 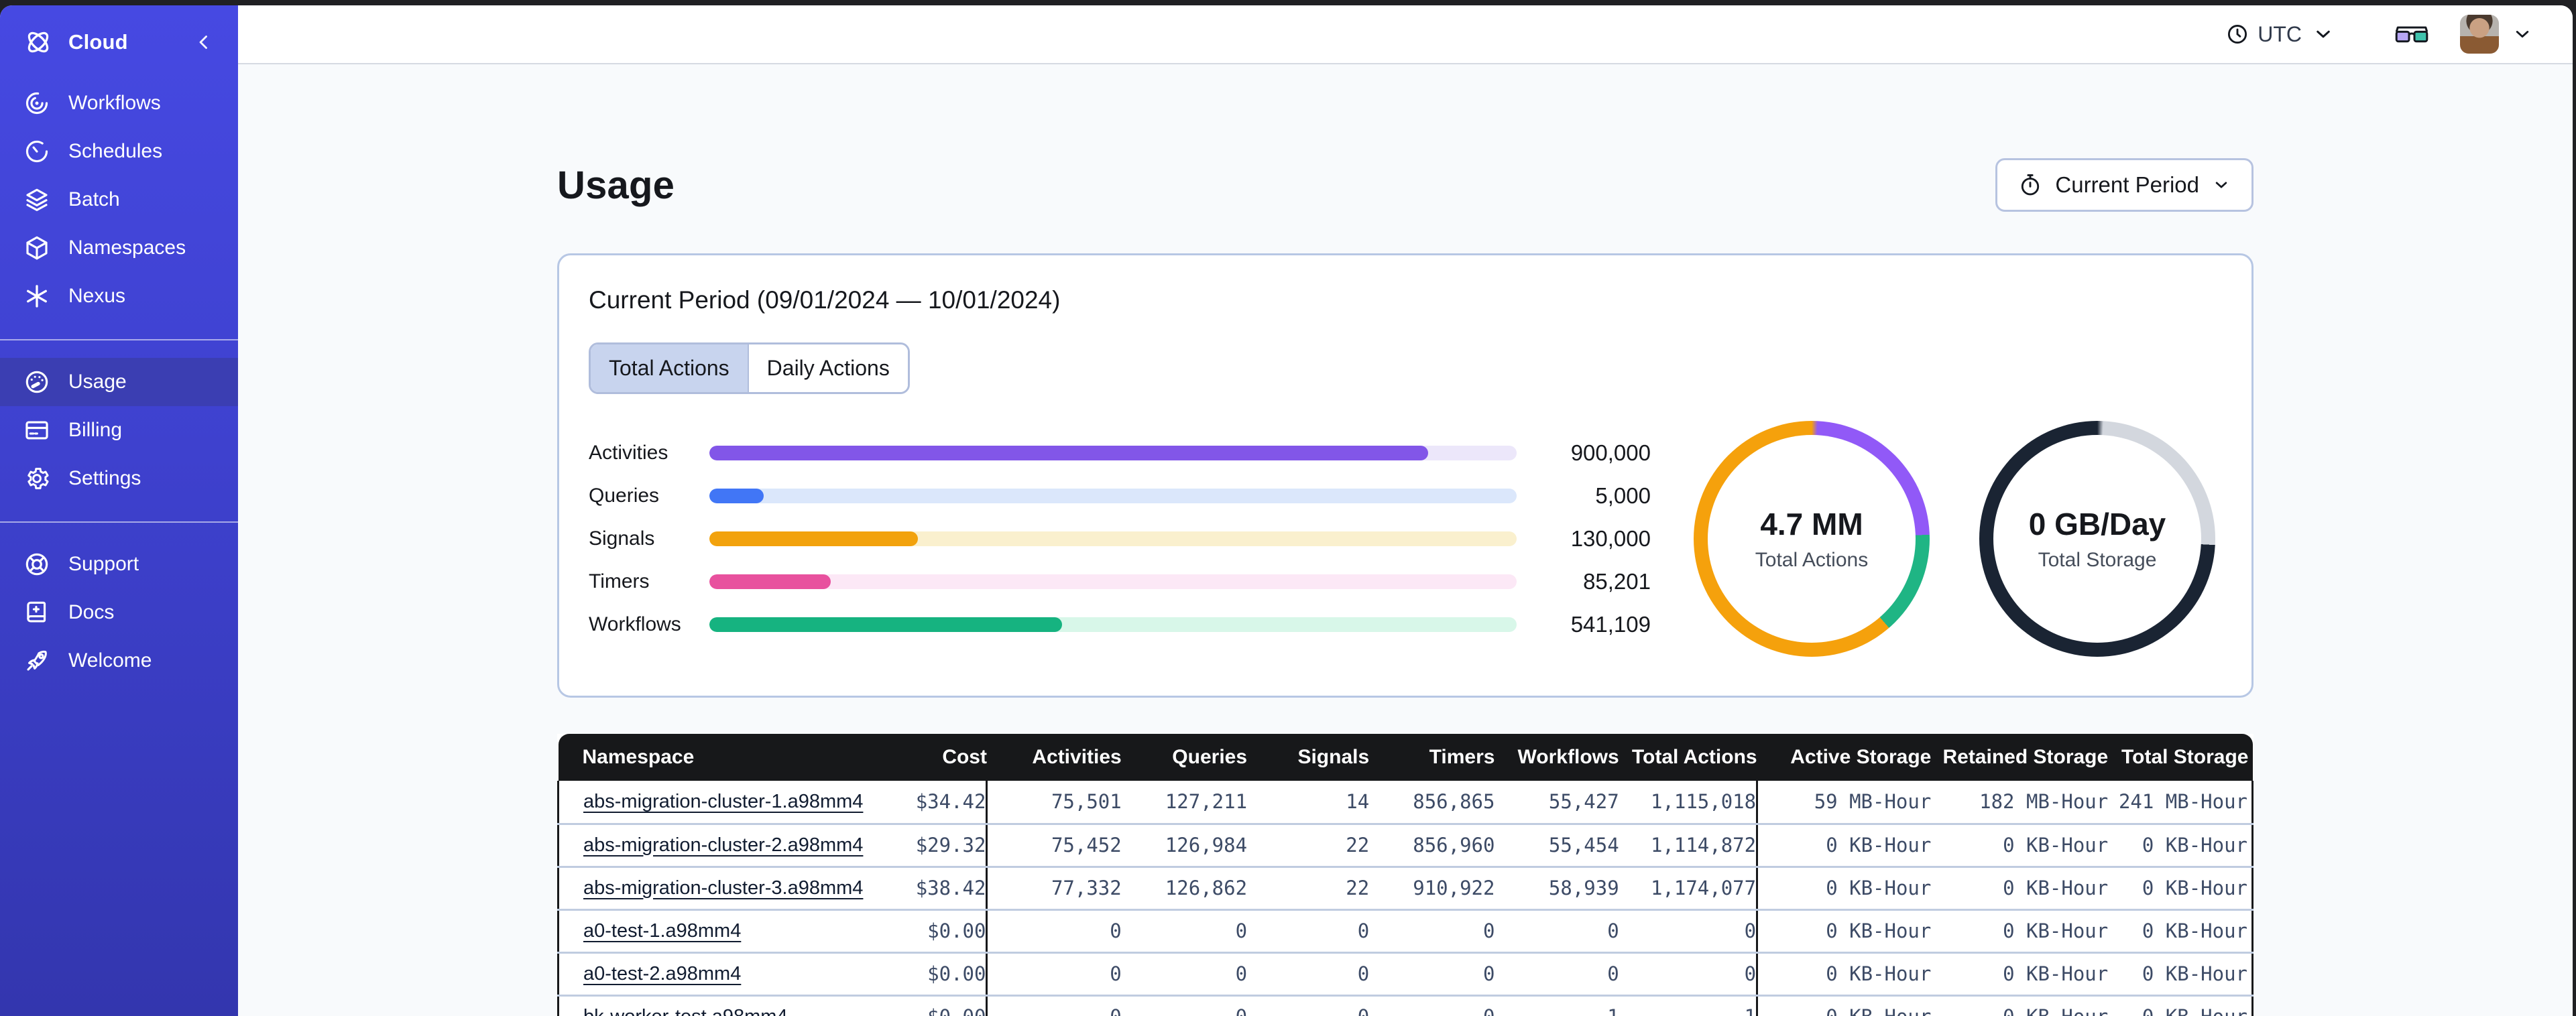 What do you see at coordinates (1844, 889) in the screenshot?
I see `active-storage-cell: 0 KB-Hour` at bounding box center [1844, 889].